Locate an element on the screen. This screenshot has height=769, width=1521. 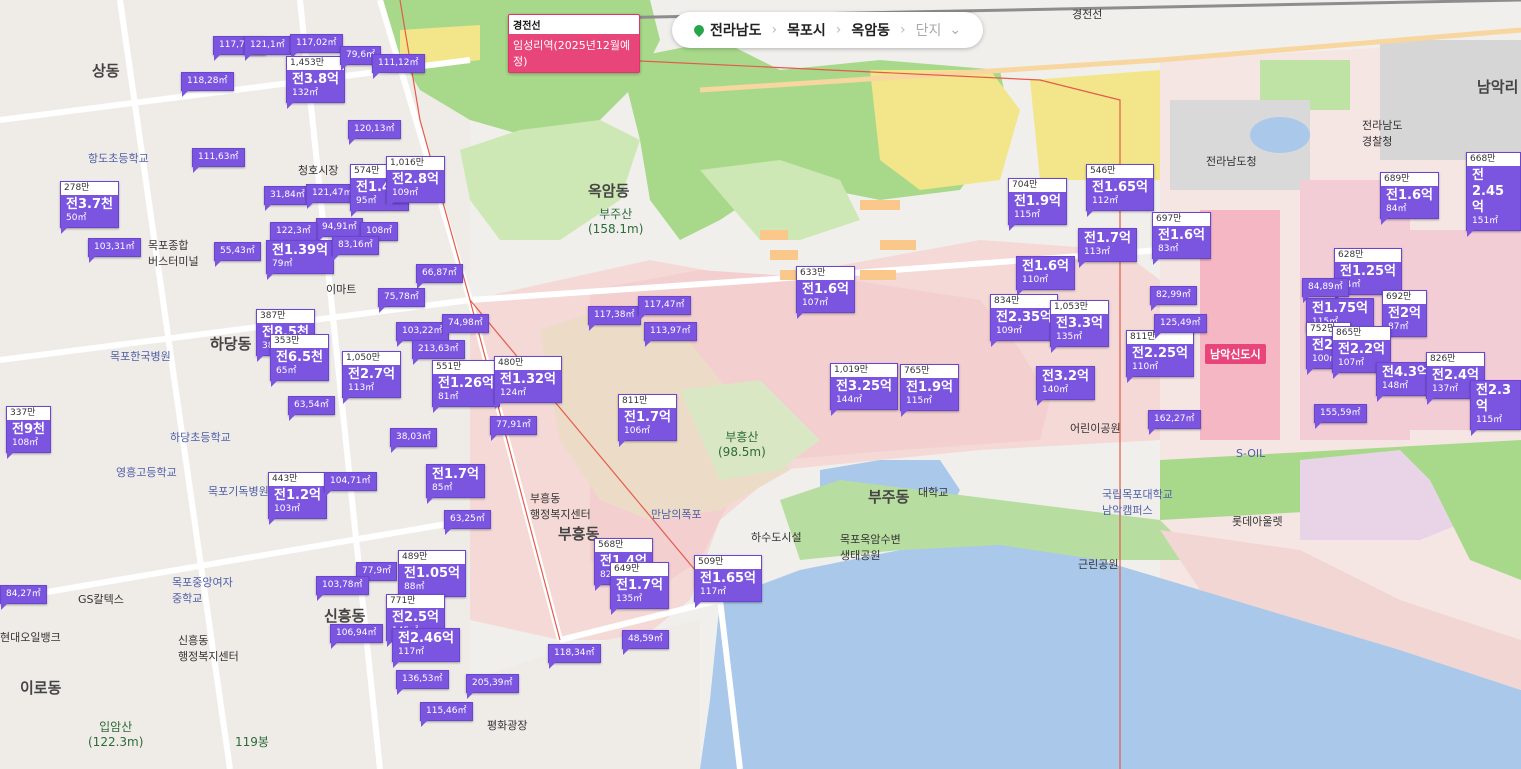
price-marker: 489만 전1.05억 88㎡ is located at coordinates (432, 576).